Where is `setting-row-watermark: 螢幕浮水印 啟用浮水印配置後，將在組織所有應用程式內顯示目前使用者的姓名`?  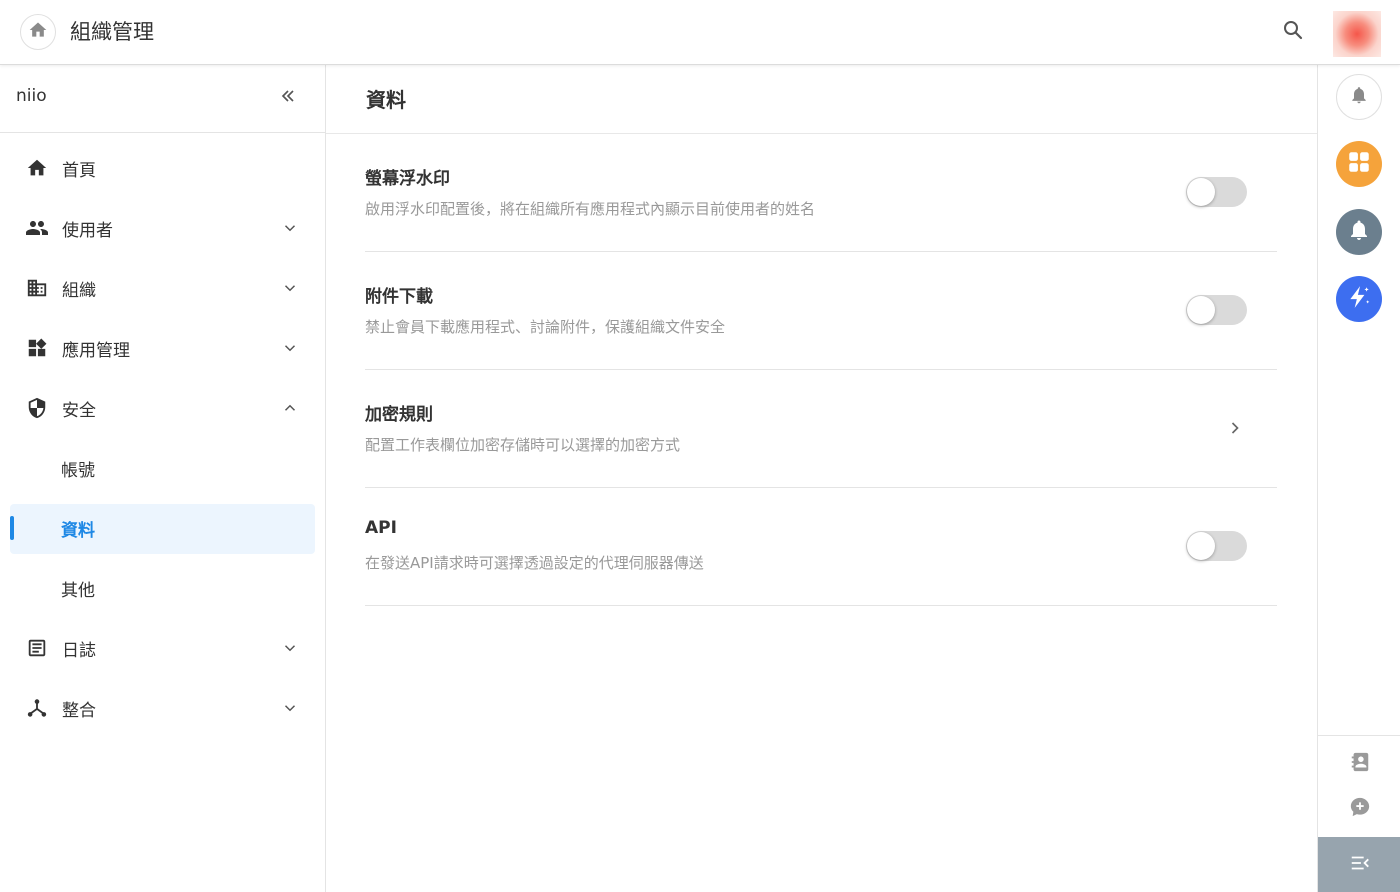
setting-row-watermark: 螢幕浮水印 啟用浮水印配置後，將在組織所有應用程式內顯示目前使用者的姓名 is located at coordinates (821, 193).